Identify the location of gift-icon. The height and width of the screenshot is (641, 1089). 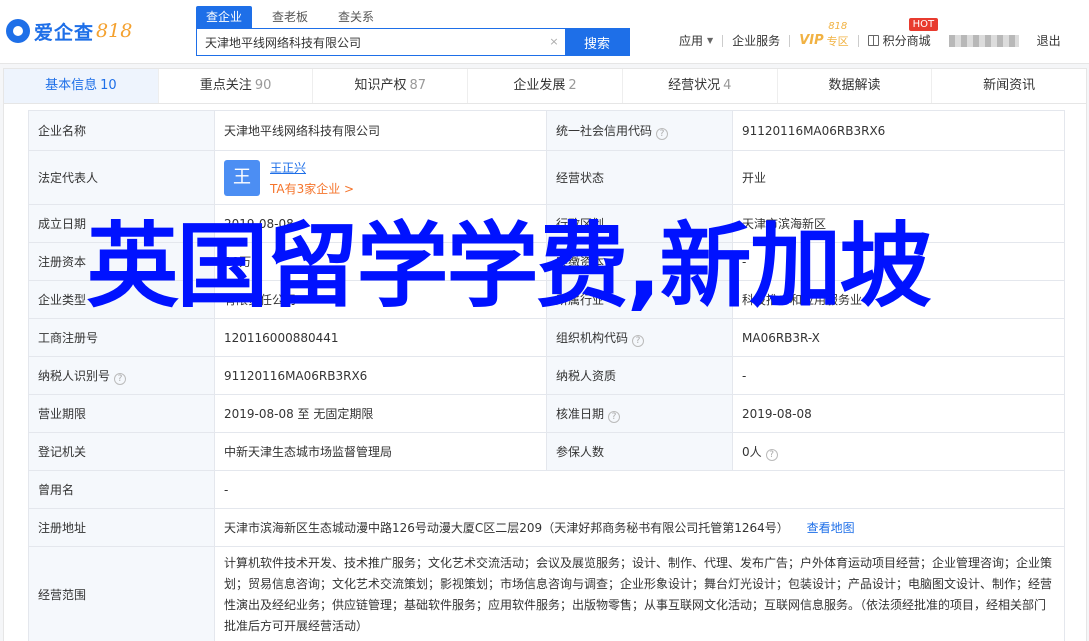
(873, 40).